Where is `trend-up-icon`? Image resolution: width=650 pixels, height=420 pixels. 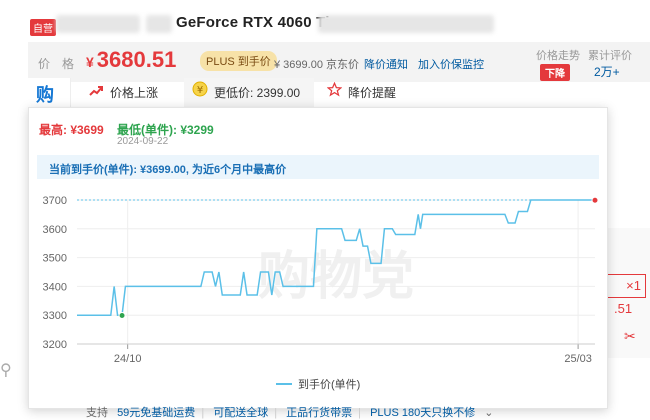 trend-up-icon is located at coordinates (96, 93).